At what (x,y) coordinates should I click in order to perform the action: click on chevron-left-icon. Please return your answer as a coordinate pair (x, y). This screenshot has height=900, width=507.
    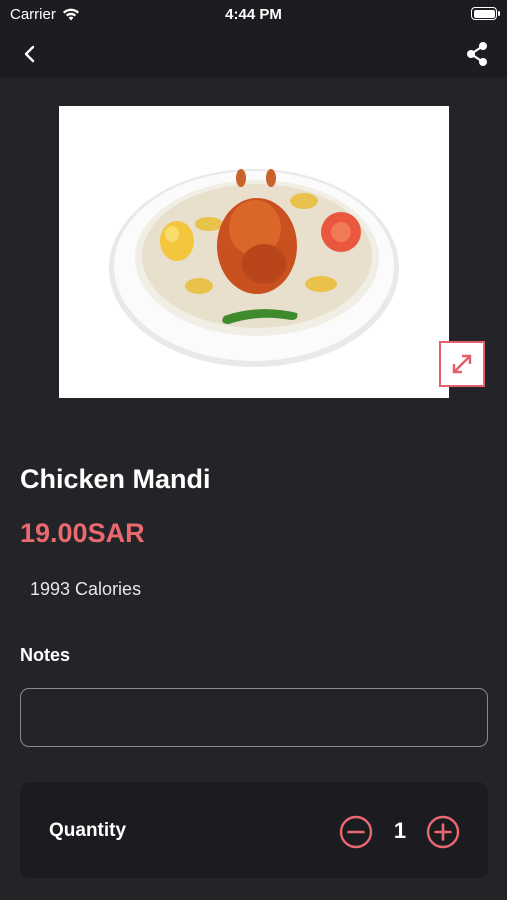
    Looking at the image, I should click on (29, 54).